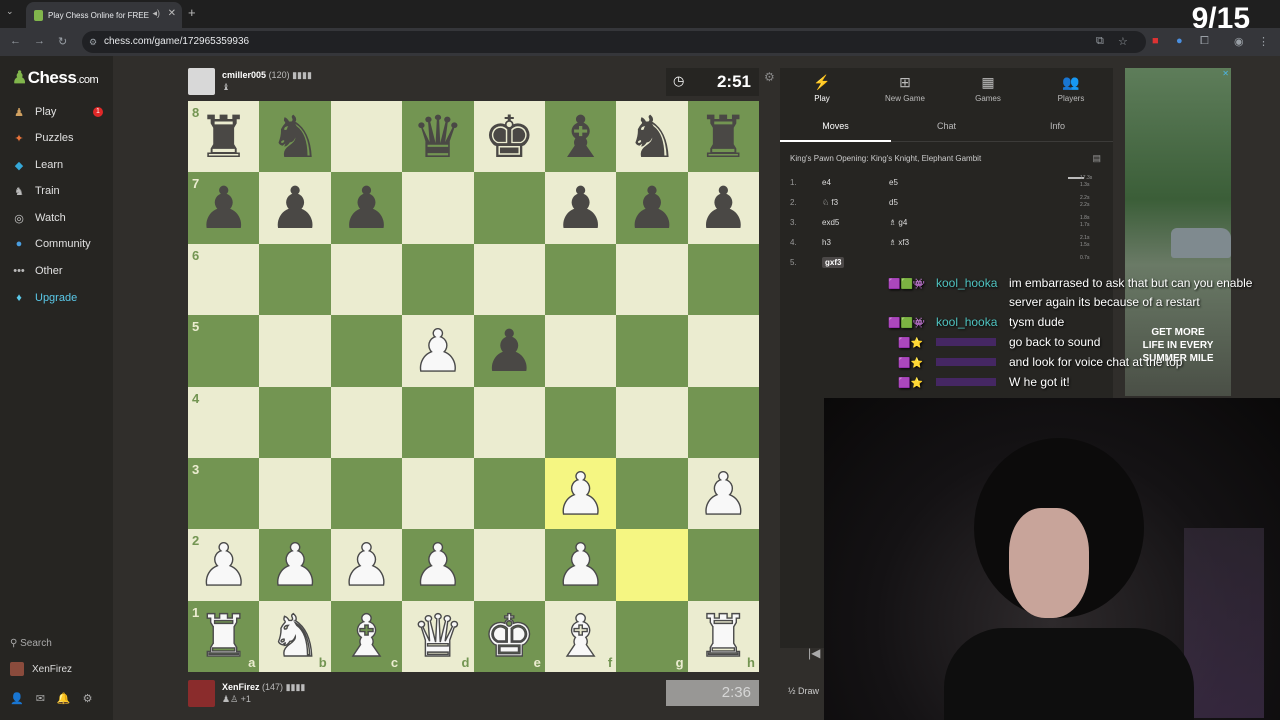 This screenshot has width=1280, height=720. I want to click on square-d3, so click(438, 493).